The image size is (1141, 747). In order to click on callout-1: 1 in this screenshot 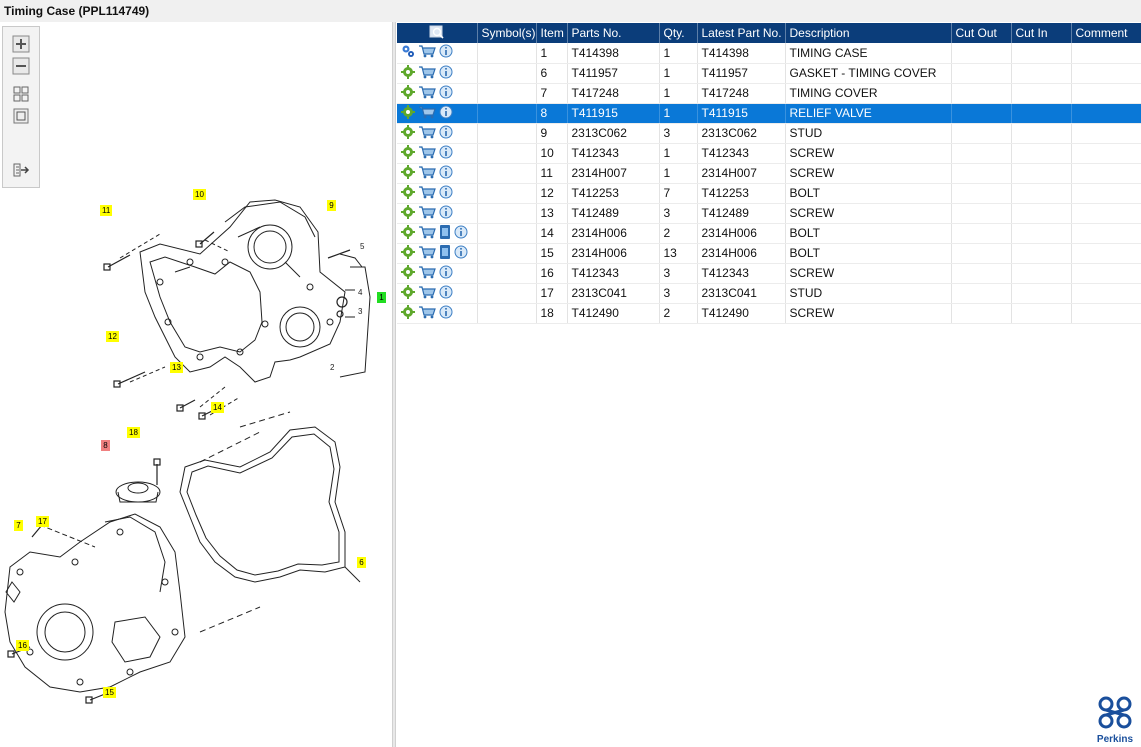, I will do `click(381, 297)`.